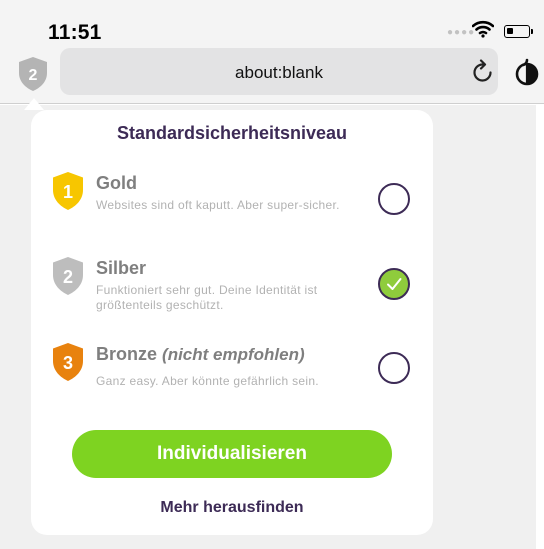  I want to click on bronze-shield-icon: 3, so click(68, 362).